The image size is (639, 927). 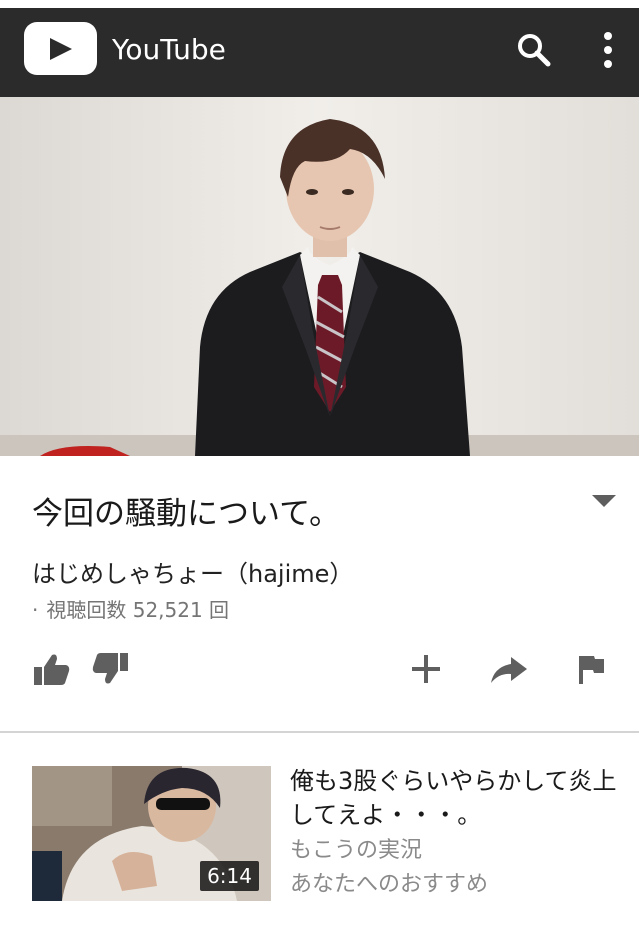 What do you see at coordinates (138, 610) in the screenshot?
I see `view-count-text: 視聴回数 52,521 回` at bounding box center [138, 610].